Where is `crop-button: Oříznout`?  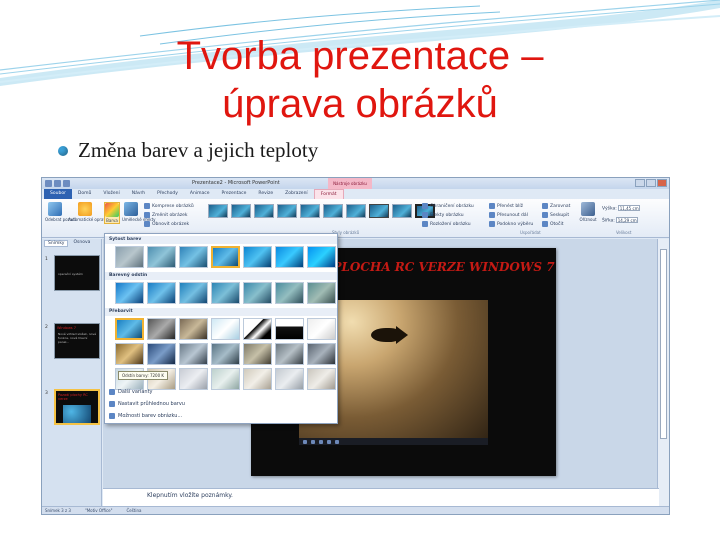 crop-button: Oříznout is located at coordinates (588, 212).